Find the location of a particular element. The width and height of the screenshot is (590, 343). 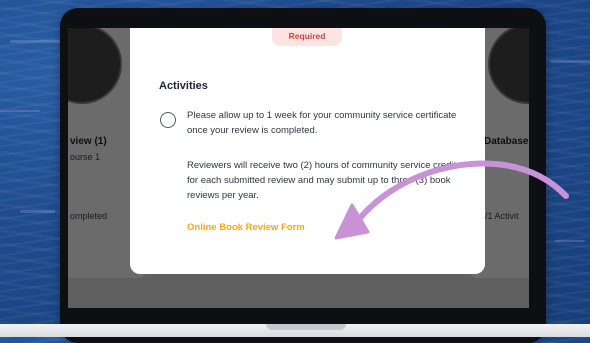

online-book-review-form-link: Online Book Review Form is located at coordinates (246, 227).